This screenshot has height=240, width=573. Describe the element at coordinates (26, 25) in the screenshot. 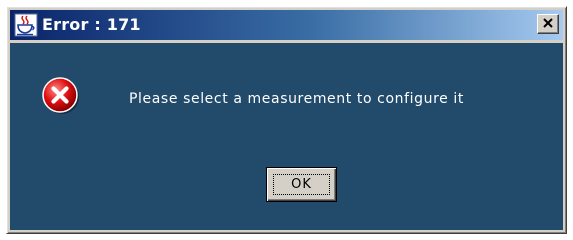

I see `java-cup-icon` at that location.